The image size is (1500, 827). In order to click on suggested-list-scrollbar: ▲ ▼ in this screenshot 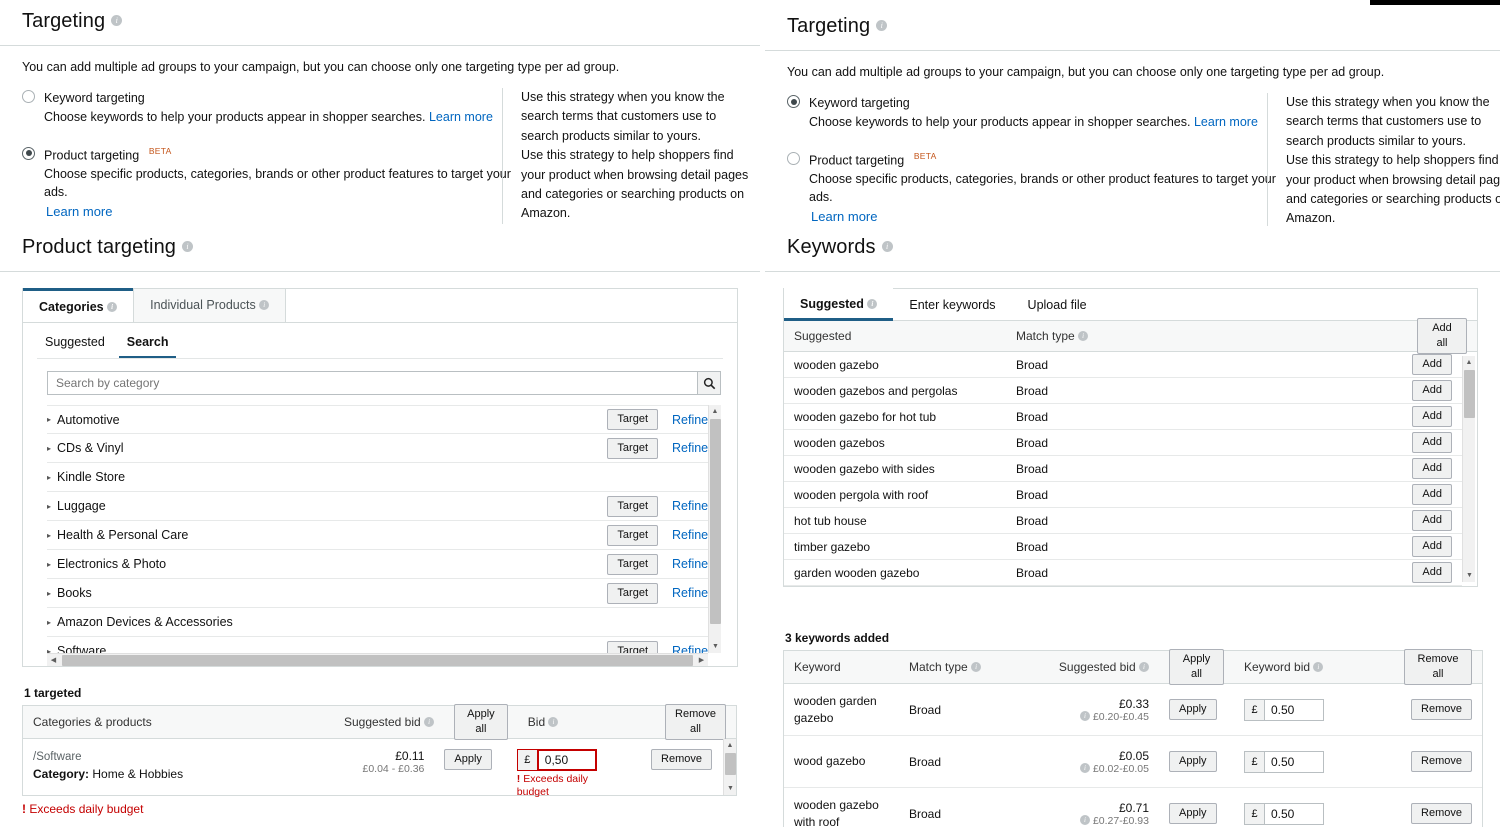, I will do `click(1468, 469)`.